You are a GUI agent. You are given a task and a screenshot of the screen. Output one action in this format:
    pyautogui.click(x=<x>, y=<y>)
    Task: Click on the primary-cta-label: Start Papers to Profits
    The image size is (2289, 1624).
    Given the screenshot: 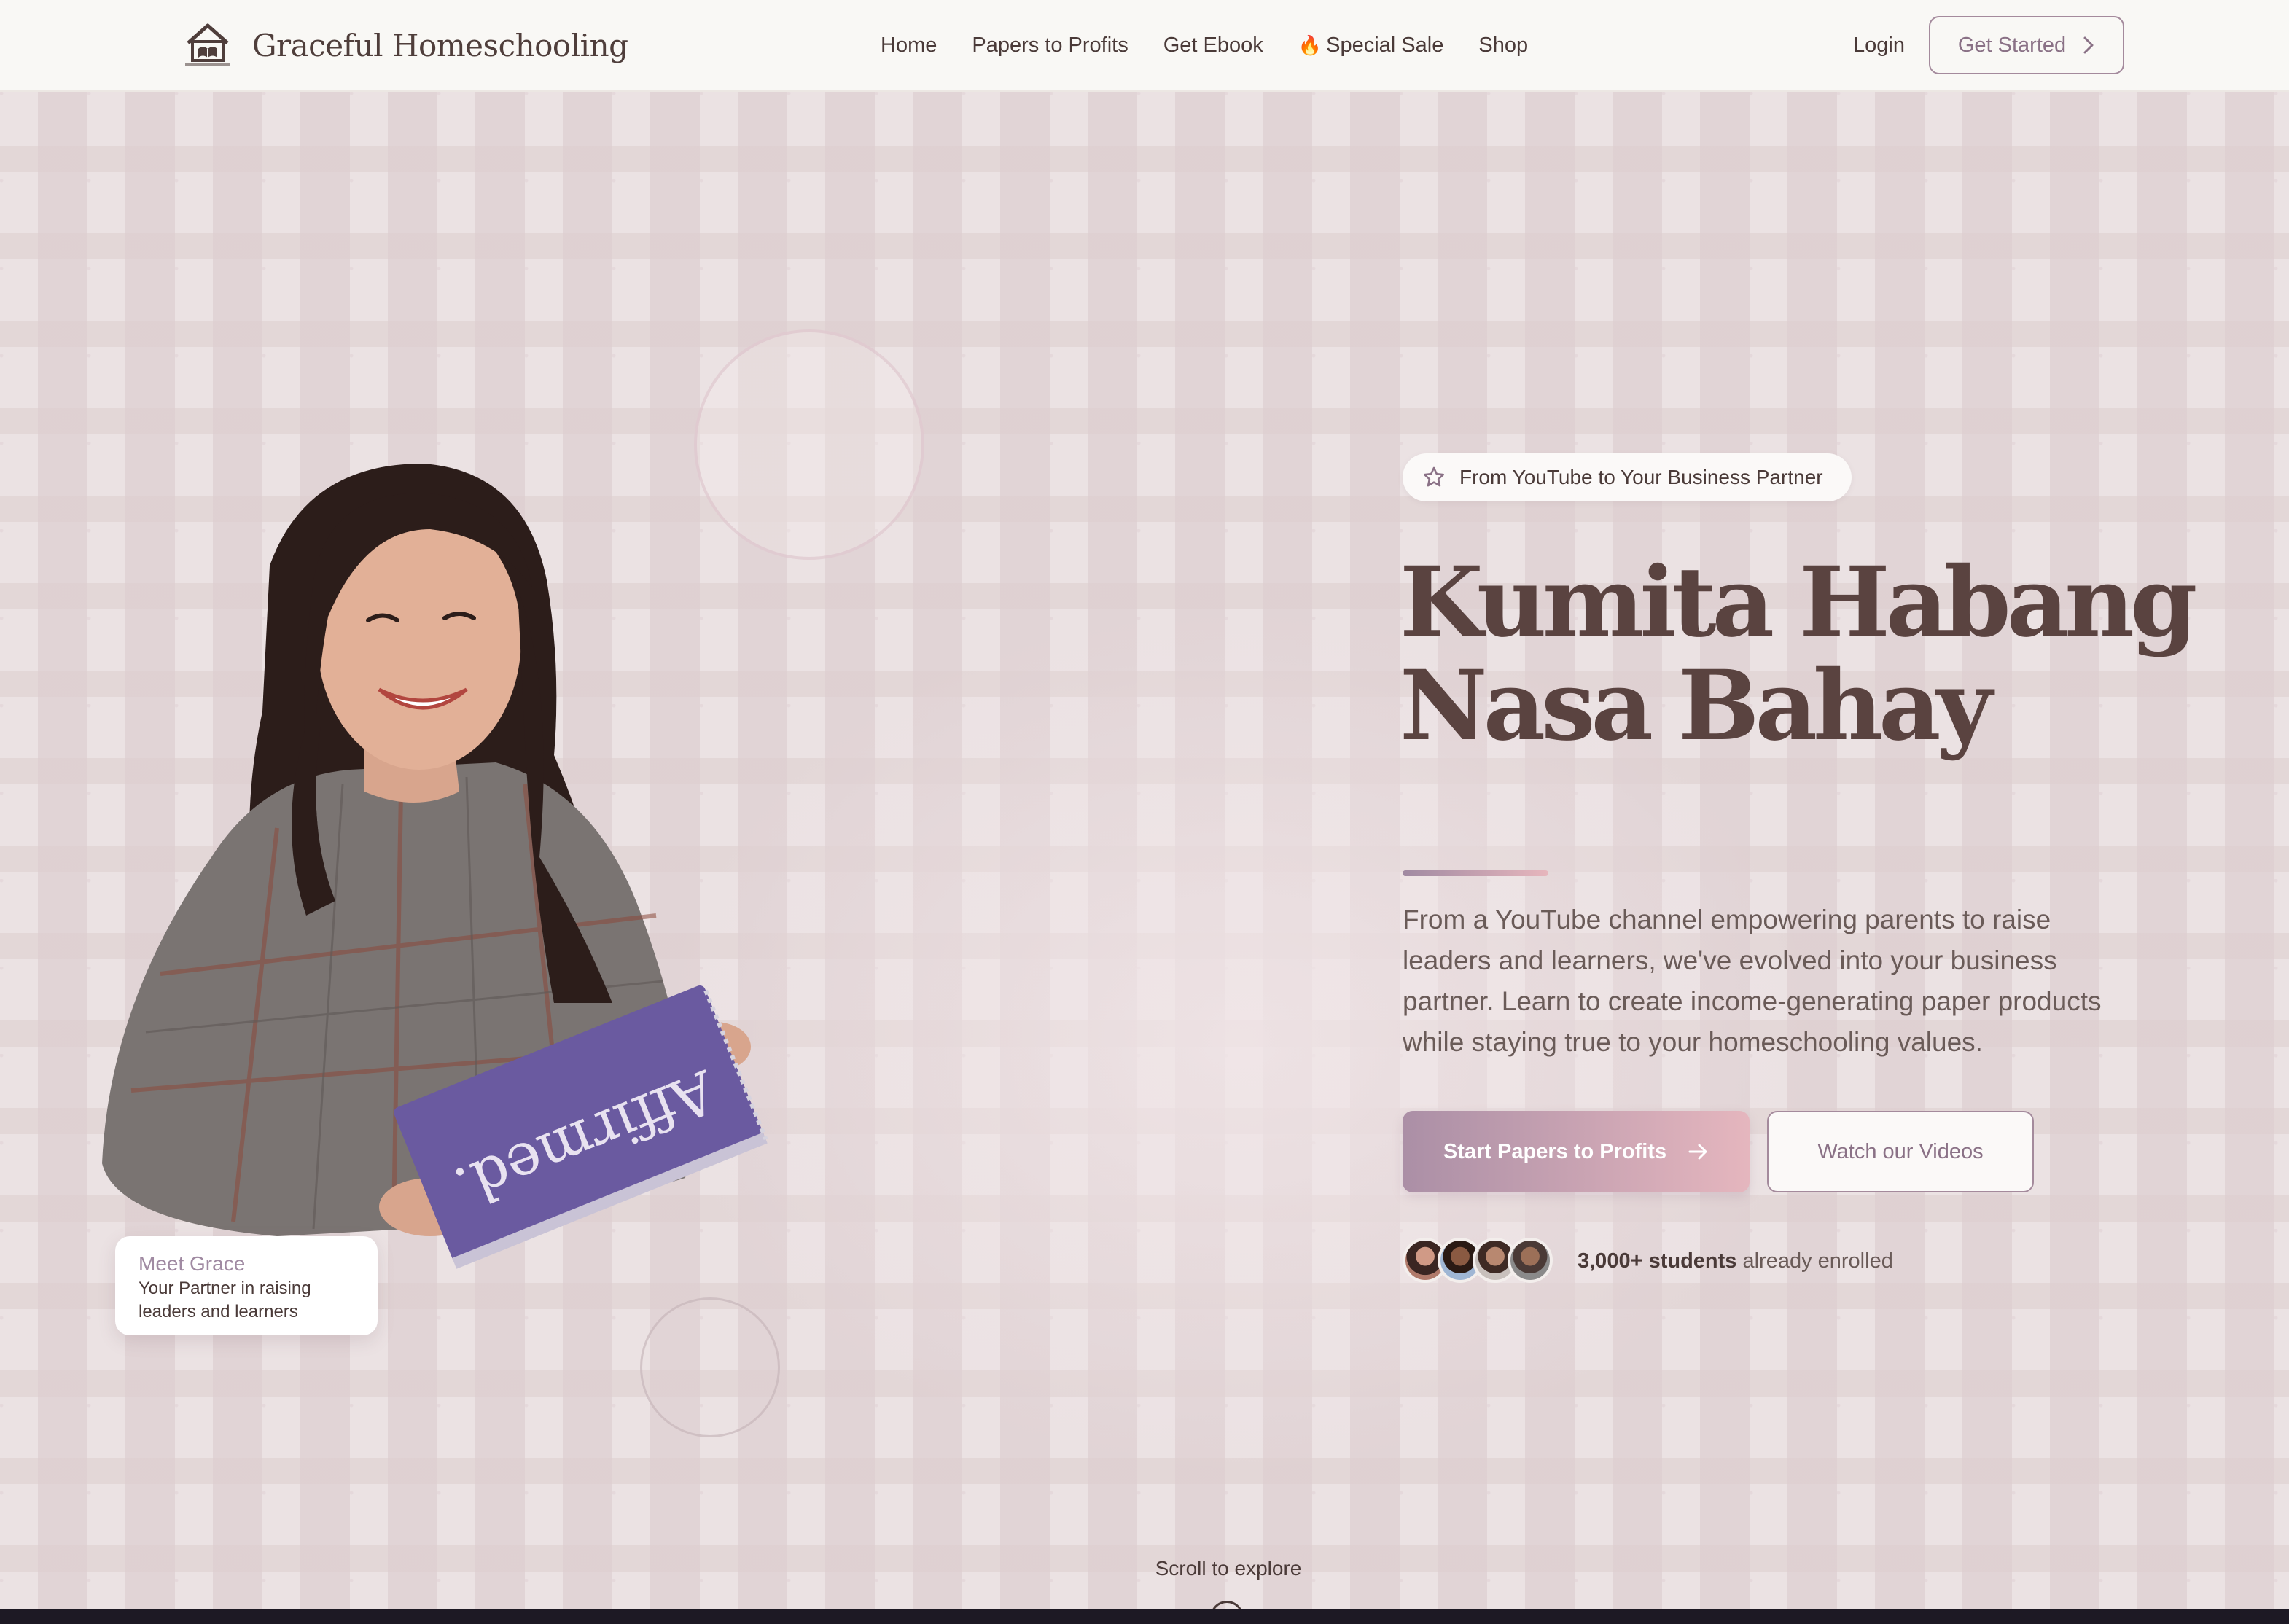 What is the action you would take?
    pyautogui.click(x=1555, y=1151)
    